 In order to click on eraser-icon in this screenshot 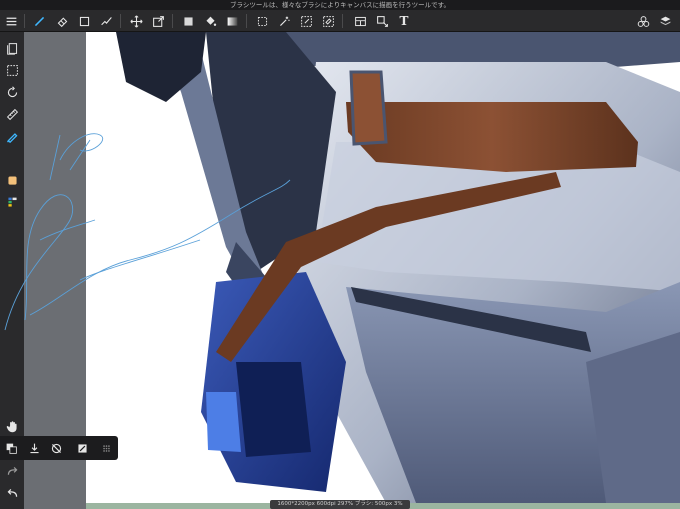, I will do `click(62, 21)`.